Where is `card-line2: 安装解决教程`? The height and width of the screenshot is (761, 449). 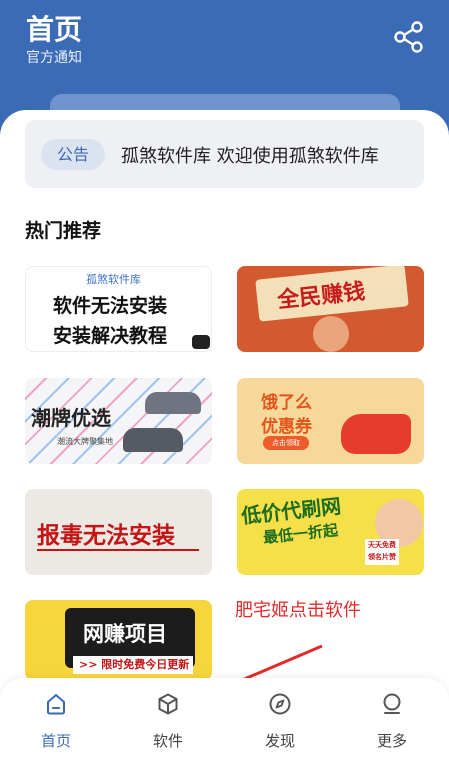 card-line2: 安装解决教程 is located at coordinates (110, 336).